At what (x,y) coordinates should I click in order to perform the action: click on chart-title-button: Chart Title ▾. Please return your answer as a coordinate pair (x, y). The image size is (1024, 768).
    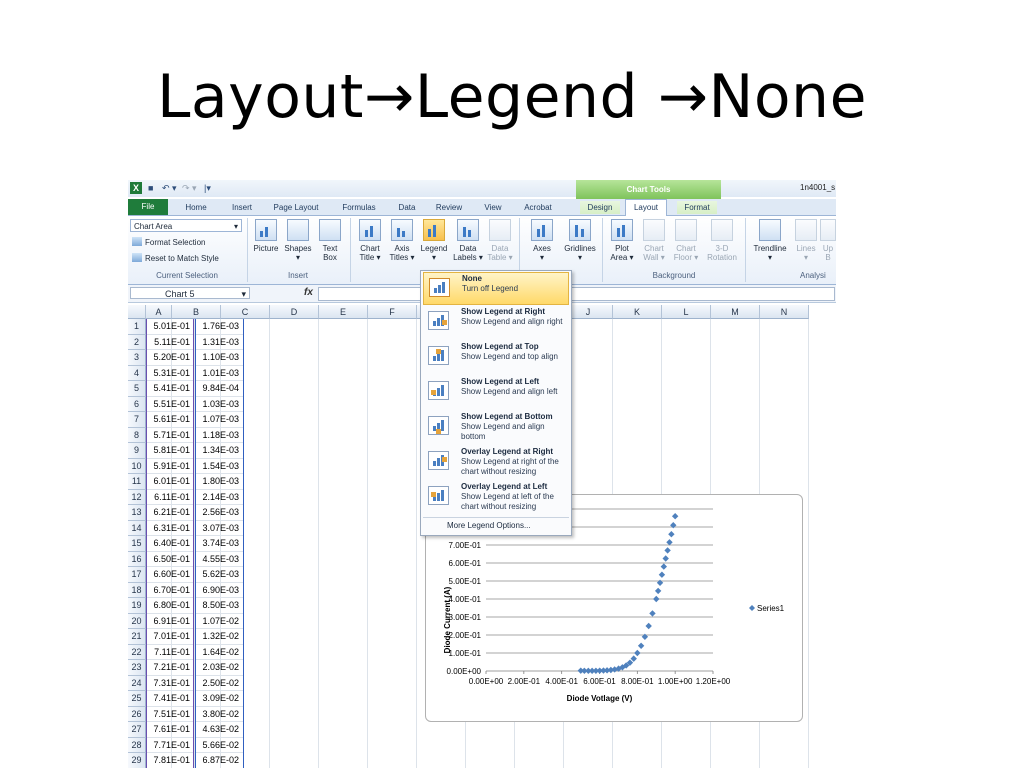
    Looking at the image, I should click on (370, 240).